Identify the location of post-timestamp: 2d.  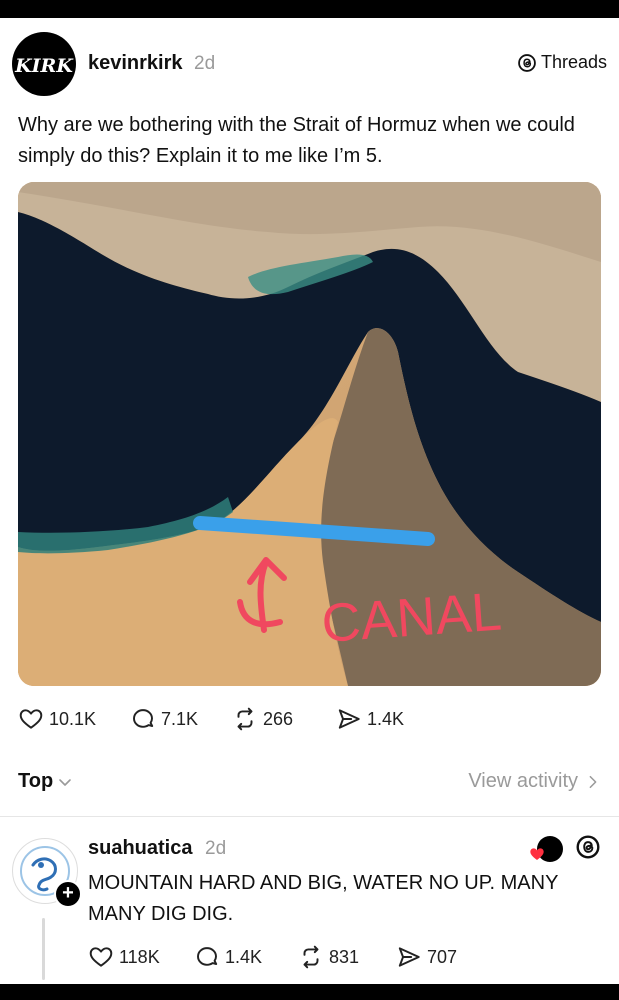
(205, 63).